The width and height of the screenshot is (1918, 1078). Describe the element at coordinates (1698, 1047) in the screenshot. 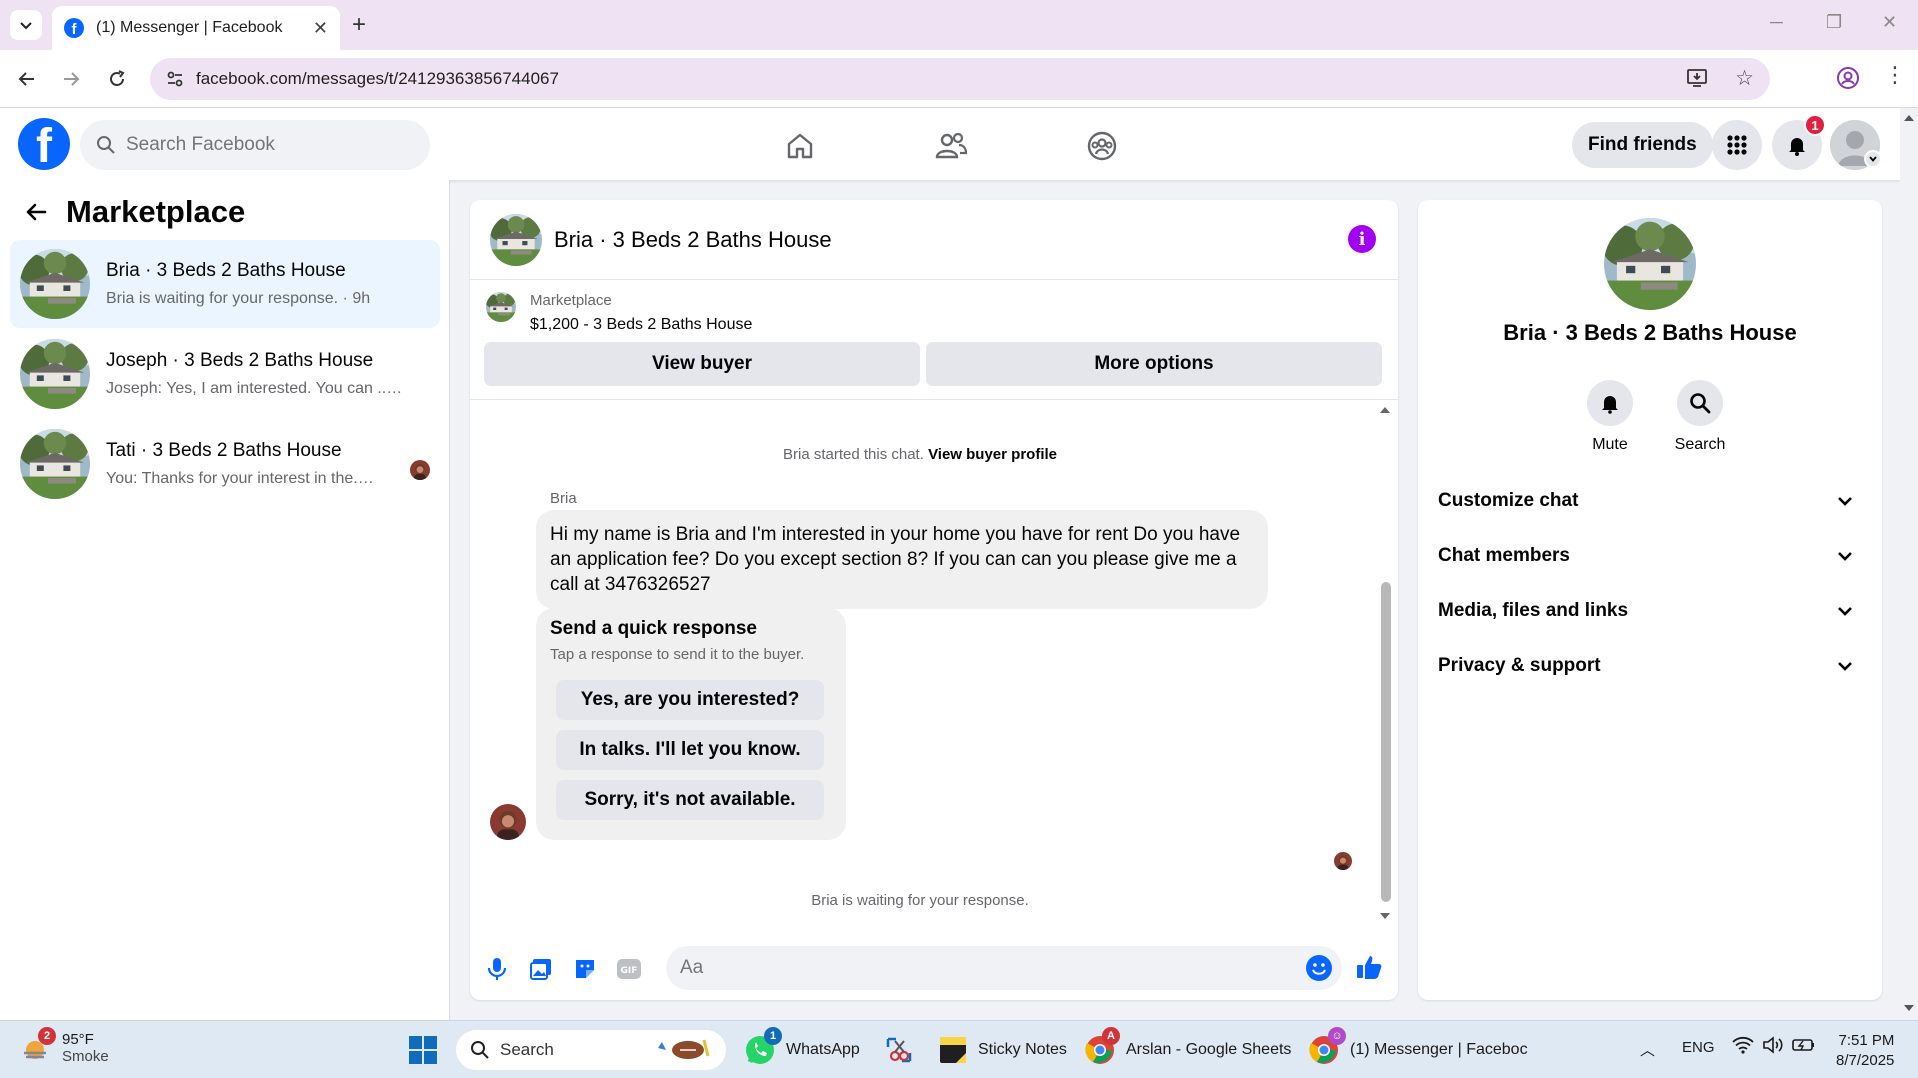

I see `input-language: ENG` at that location.